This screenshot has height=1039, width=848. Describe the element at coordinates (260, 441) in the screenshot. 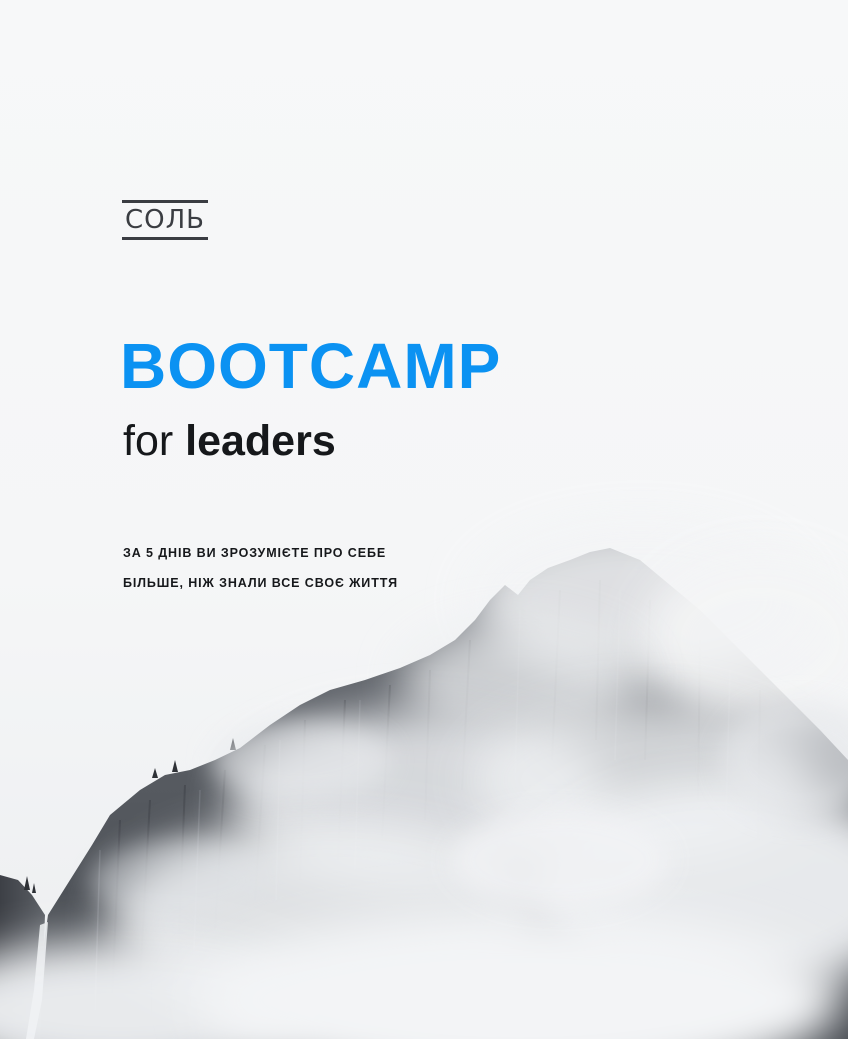

I see `subtitle-emphasis: leaders` at that location.